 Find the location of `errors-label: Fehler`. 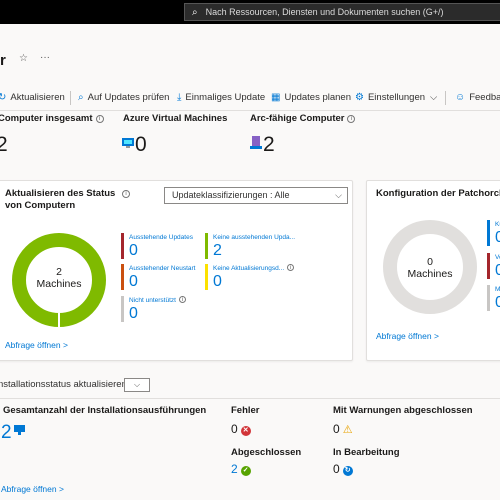

errors-label: Fehler is located at coordinates (245, 410).